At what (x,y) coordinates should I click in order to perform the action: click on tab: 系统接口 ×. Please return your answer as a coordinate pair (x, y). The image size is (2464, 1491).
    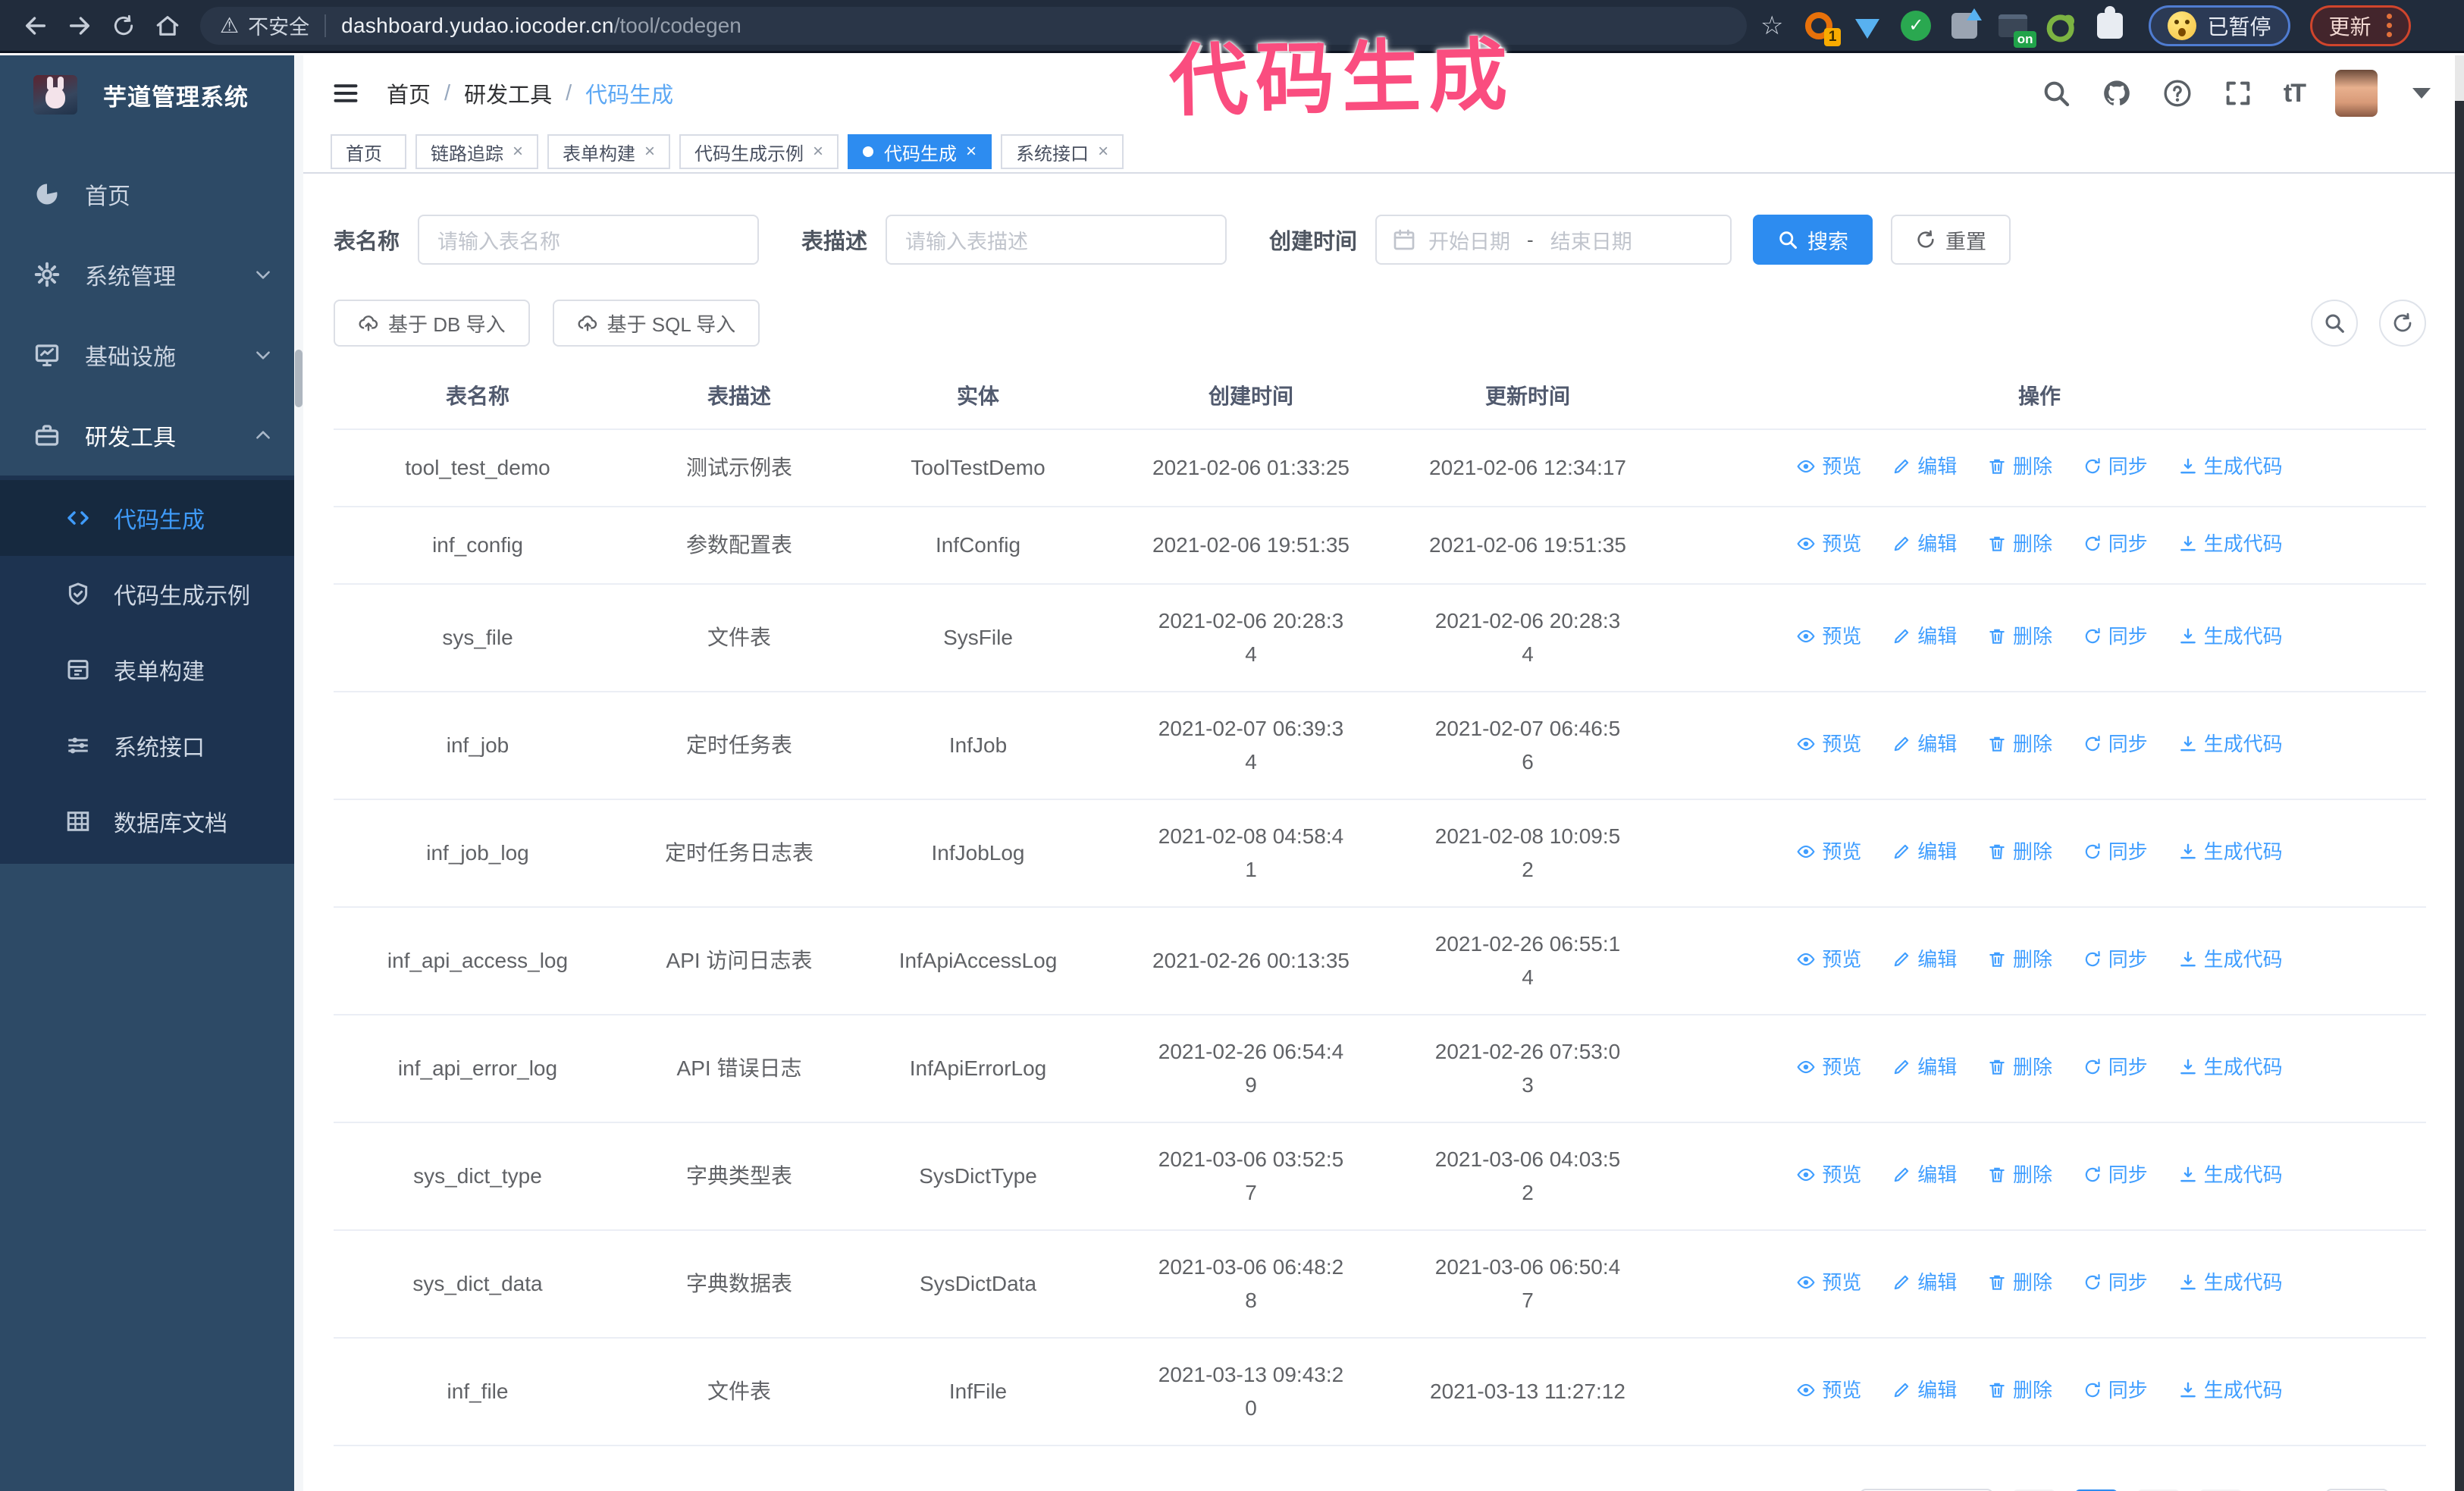
    Looking at the image, I should click on (1062, 151).